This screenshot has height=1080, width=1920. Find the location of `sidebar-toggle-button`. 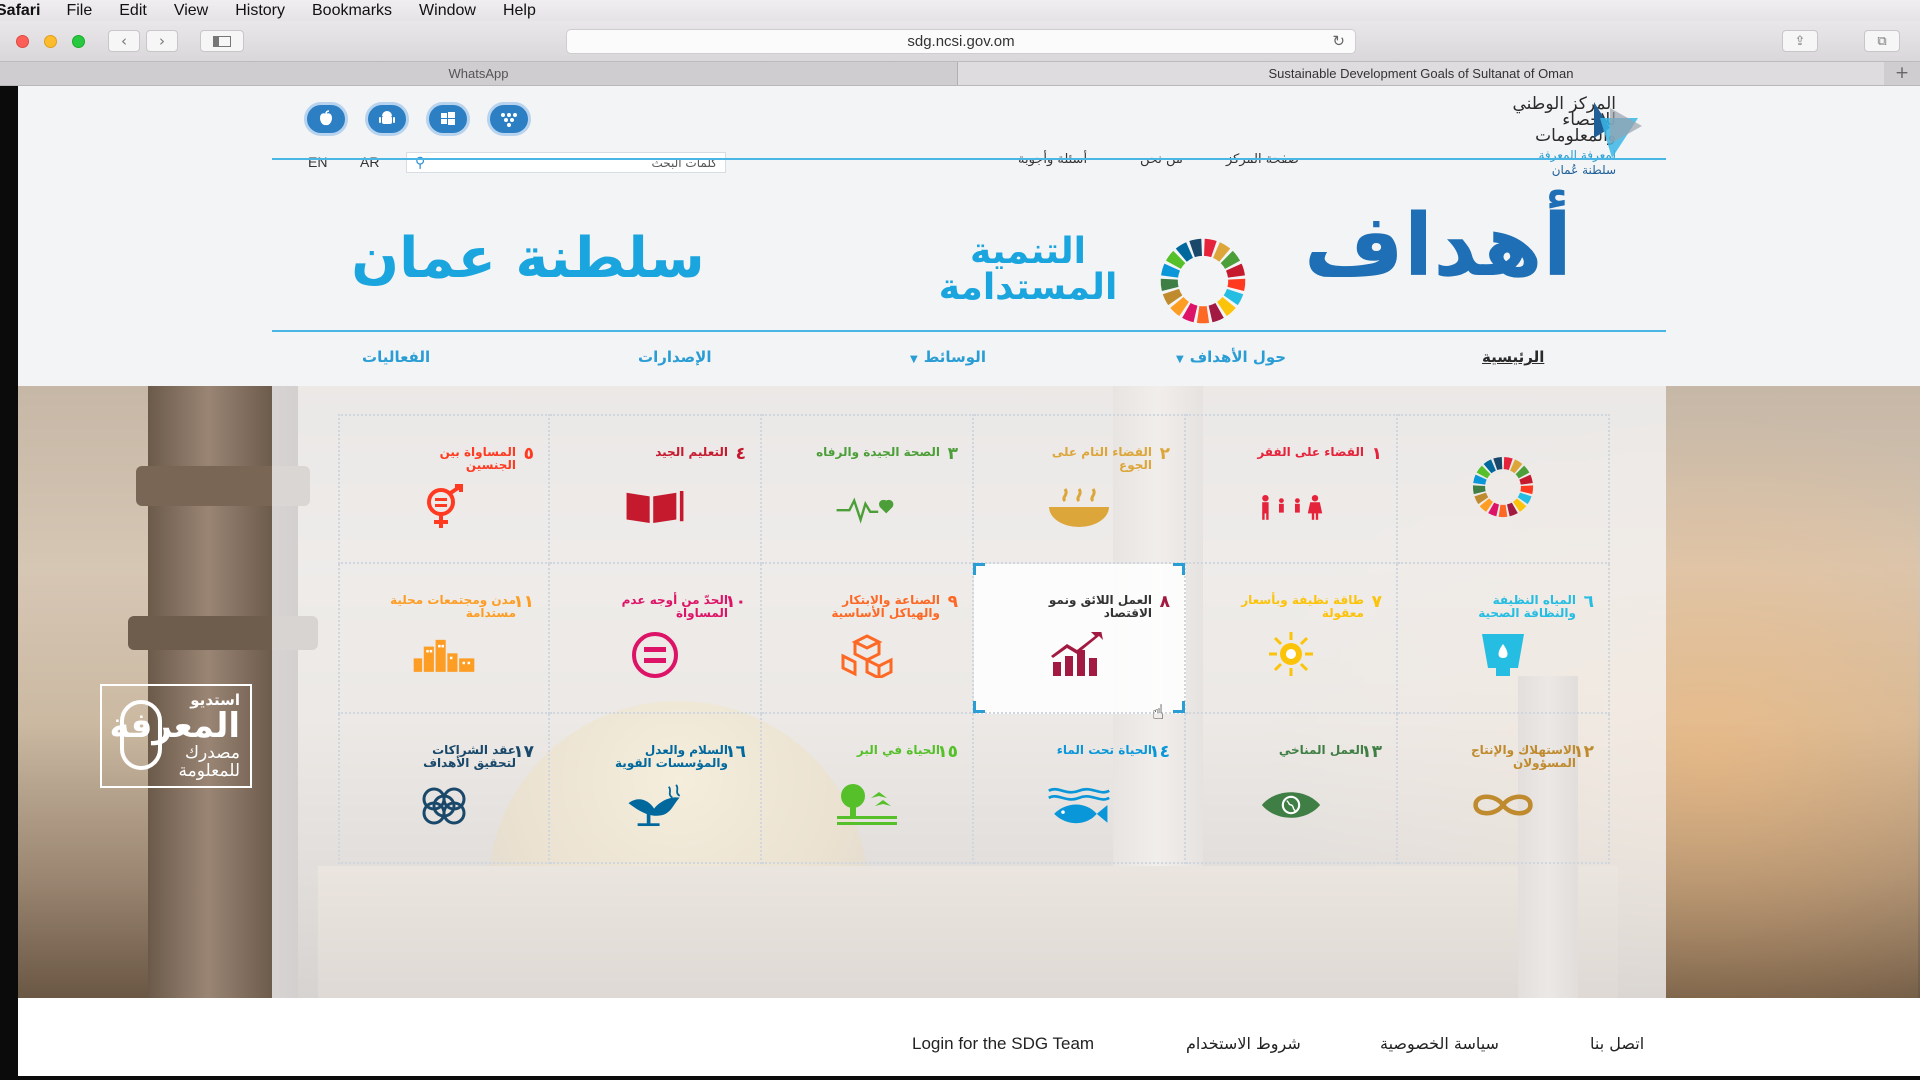

sidebar-toggle-button is located at coordinates (222, 41).